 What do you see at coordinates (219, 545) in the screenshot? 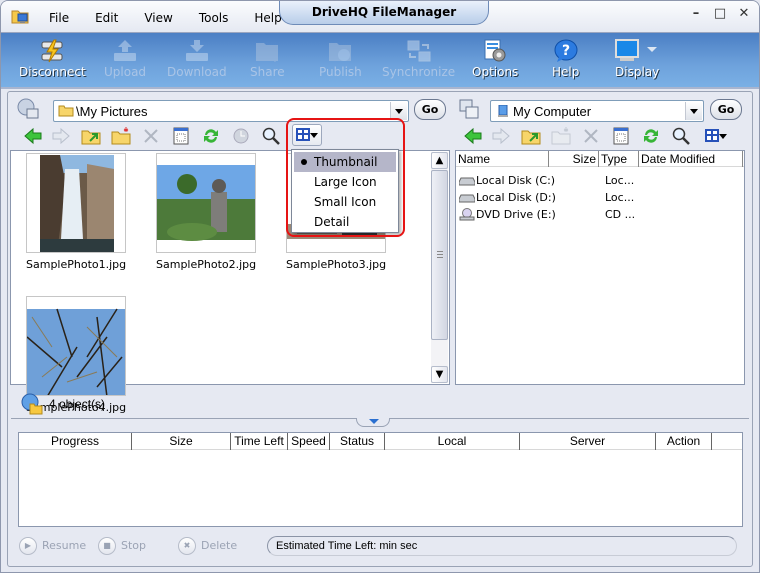
I see `delete-label: Delete` at bounding box center [219, 545].